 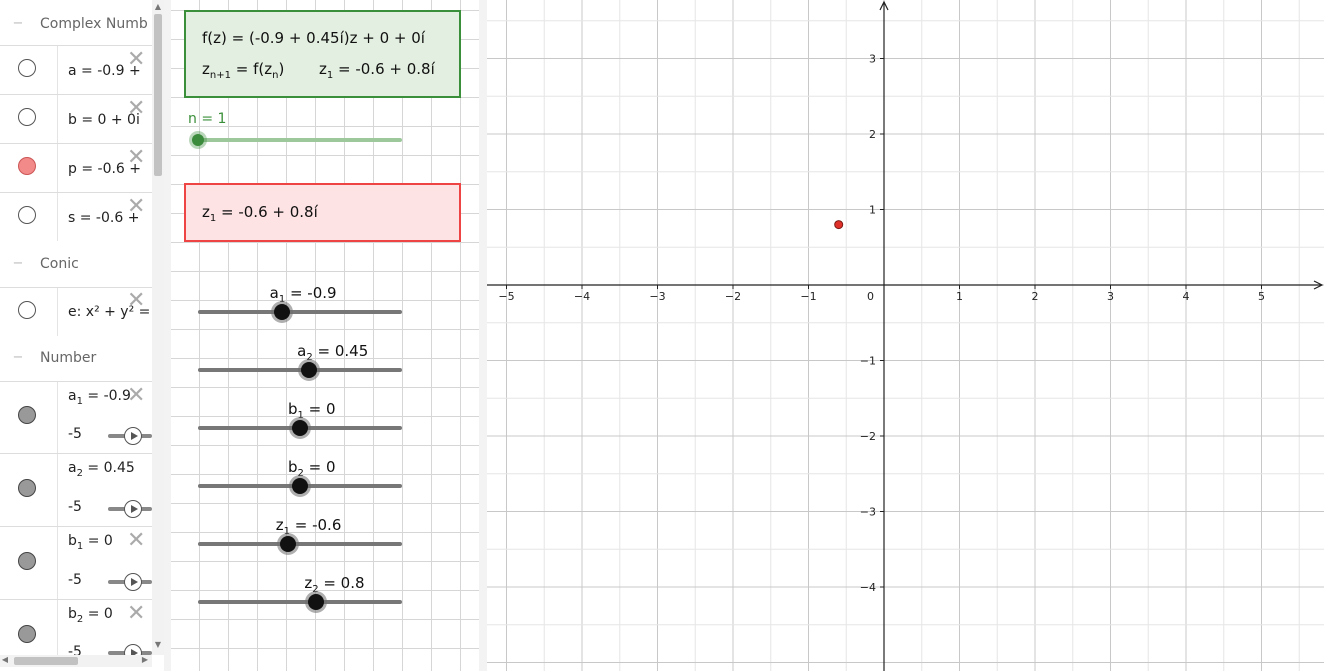 What do you see at coordinates (872, 210) in the screenshot?
I see `y-tick-label: 1` at bounding box center [872, 210].